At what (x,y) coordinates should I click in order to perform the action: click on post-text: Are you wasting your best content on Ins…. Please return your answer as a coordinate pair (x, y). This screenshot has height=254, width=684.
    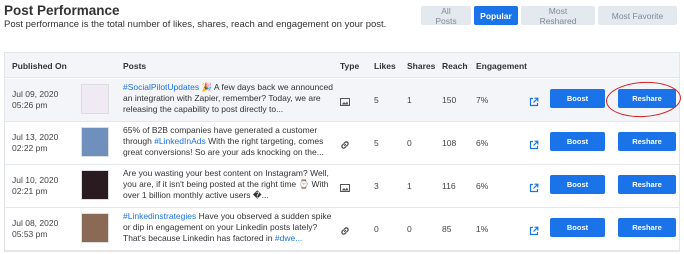
    Looking at the image, I should click on (228, 184).